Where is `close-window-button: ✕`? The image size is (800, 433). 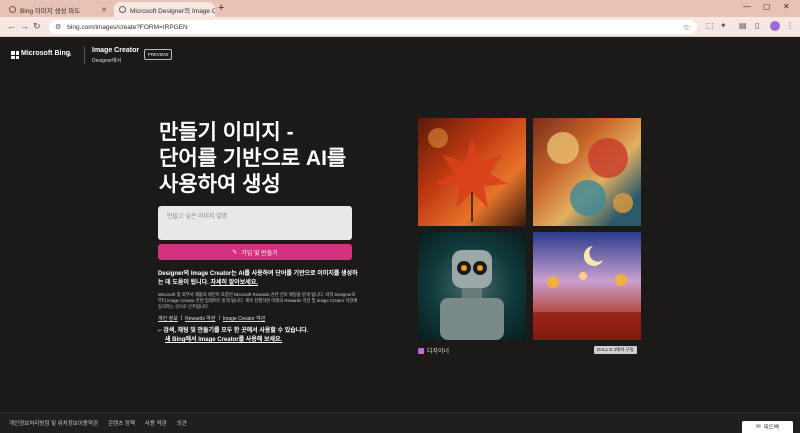 close-window-button: ✕ is located at coordinates (786, 6).